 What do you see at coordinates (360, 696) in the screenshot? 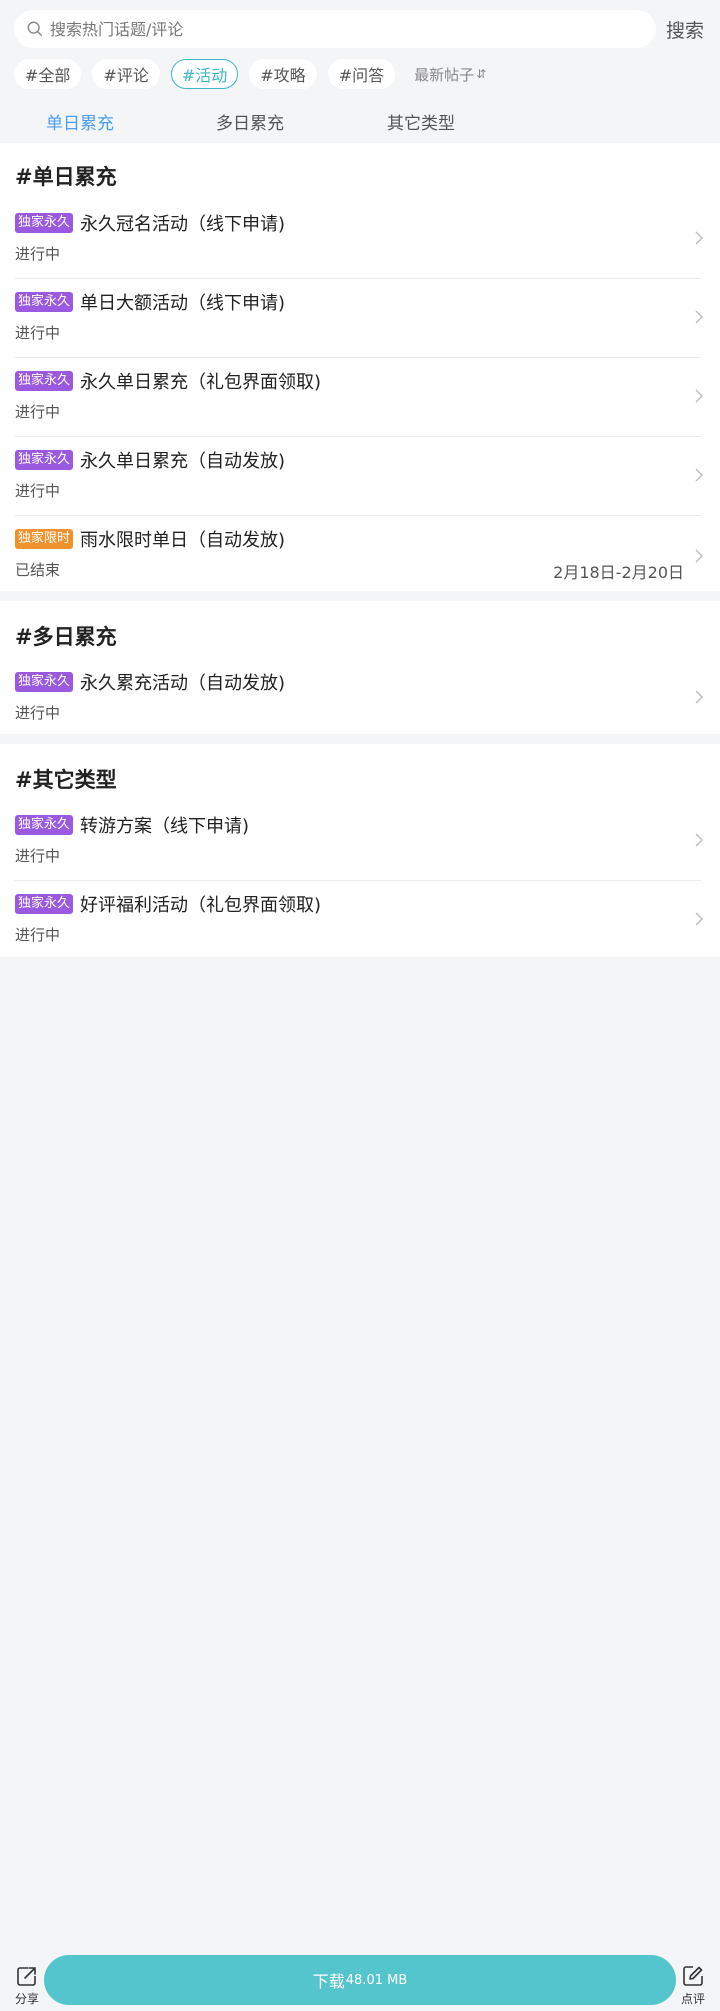
I see `list-item: 独家永久 永久累充活动（自动发放) 进行中` at bounding box center [360, 696].